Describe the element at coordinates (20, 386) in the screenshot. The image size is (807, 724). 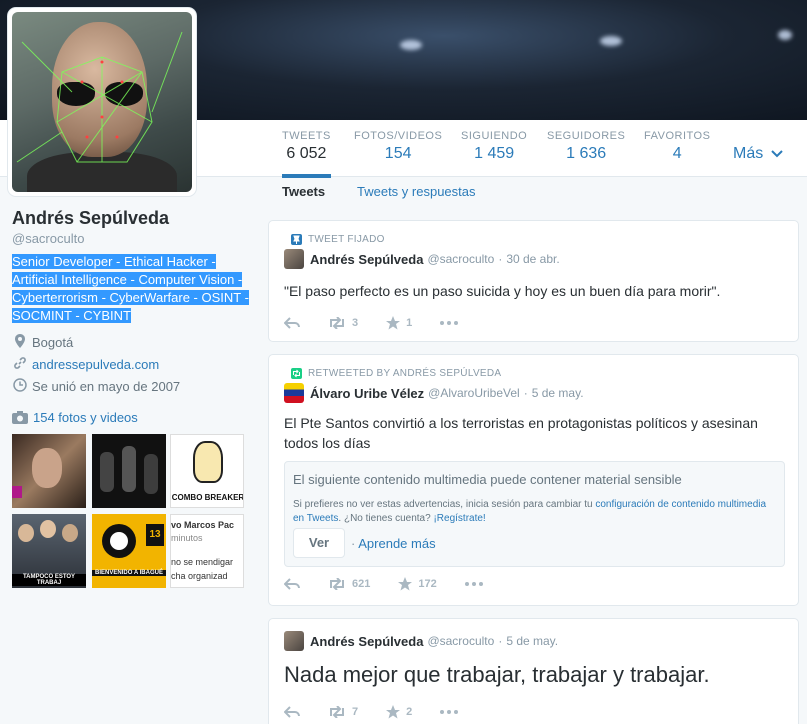
I see `calendar-icon` at that location.